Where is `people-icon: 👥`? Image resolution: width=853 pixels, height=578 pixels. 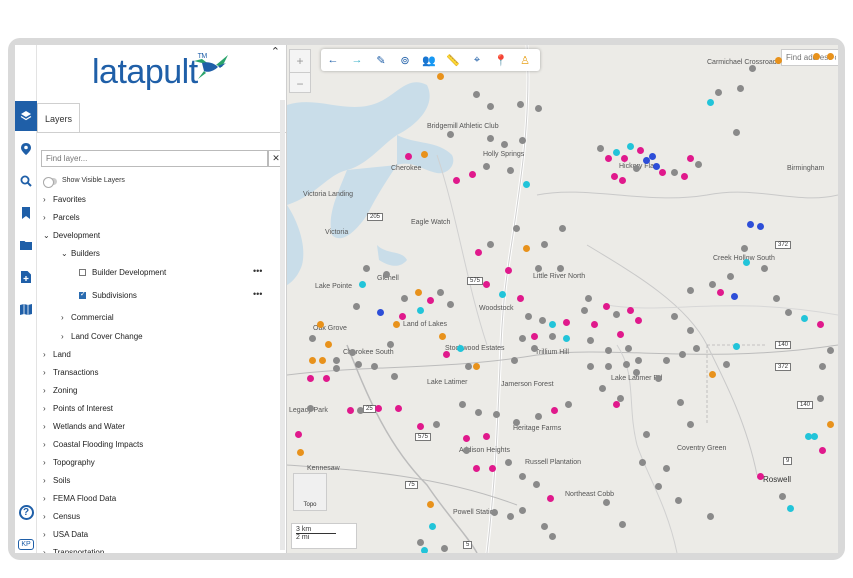
people-icon: 👥 is located at coordinates (429, 60).